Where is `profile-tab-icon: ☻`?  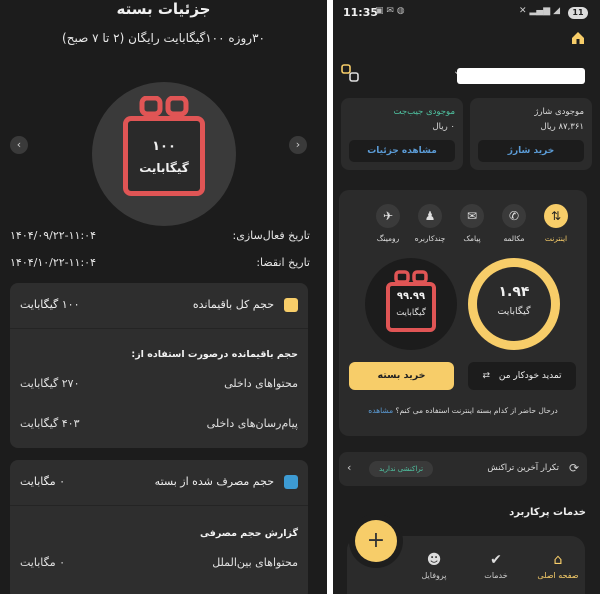 profile-tab-icon: ☻ is located at coordinates (434, 560).